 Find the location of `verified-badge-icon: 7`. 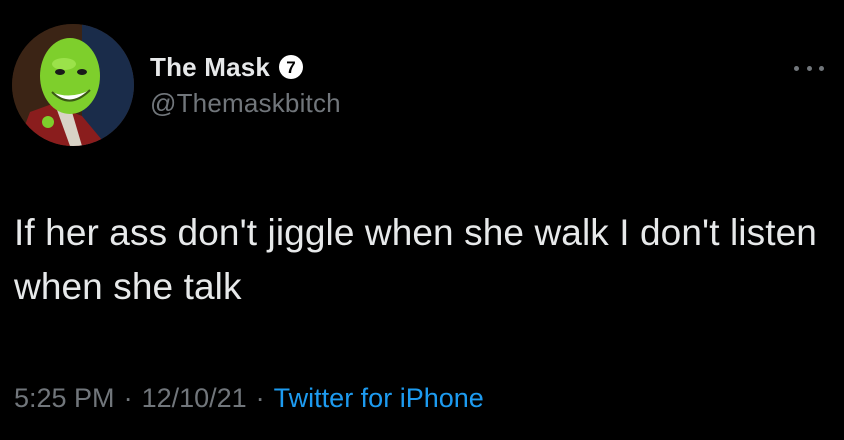

verified-badge-icon: 7 is located at coordinates (291, 67).